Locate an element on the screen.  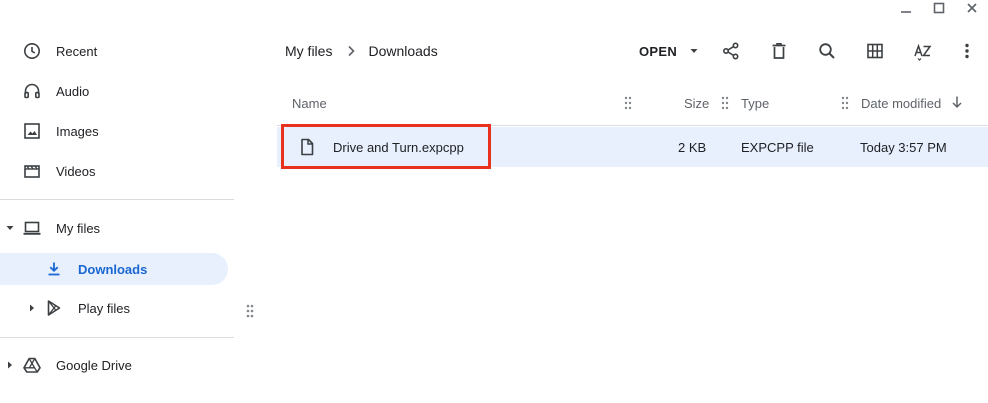
breadcrumb: My files Downloads is located at coordinates (361, 51).